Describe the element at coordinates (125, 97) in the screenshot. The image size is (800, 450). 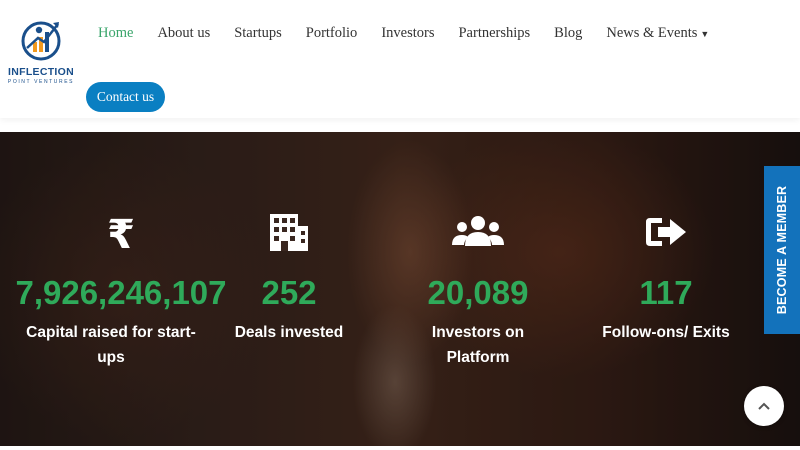
I see `contact-us-button: Contact us` at that location.